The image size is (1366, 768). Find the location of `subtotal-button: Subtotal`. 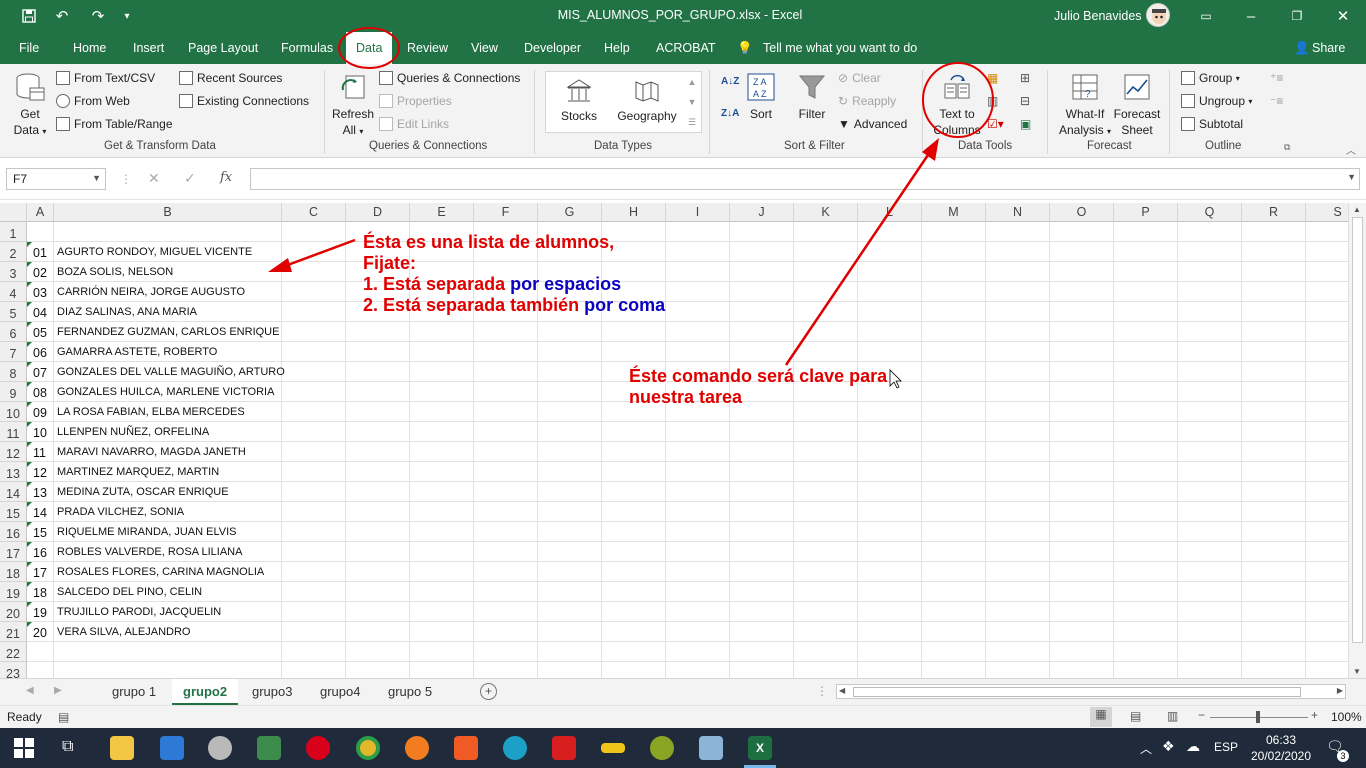

subtotal-button: Subtotal is located at coordinates (1212, 124).